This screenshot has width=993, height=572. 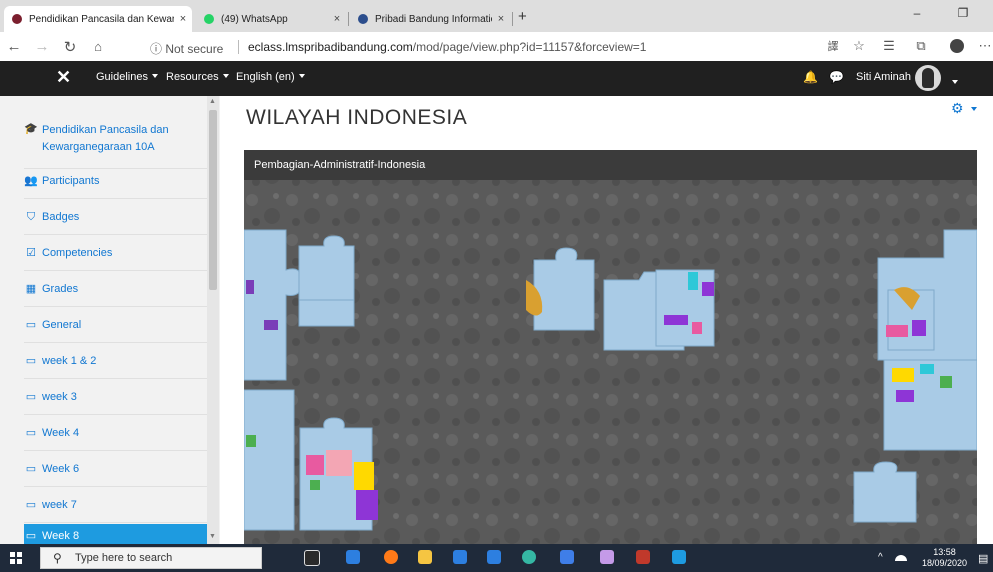 I want to click on minimize-button: –, so click(x=917, y=13).